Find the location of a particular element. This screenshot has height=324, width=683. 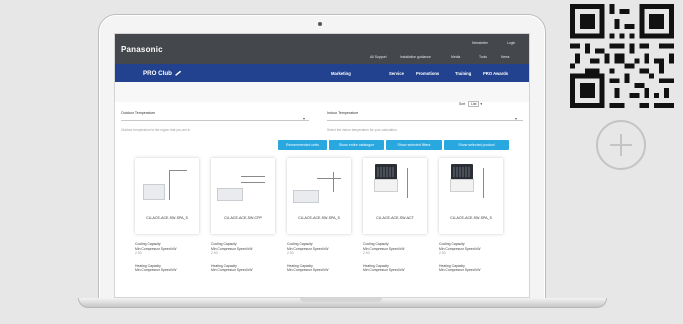

top-link-installation: Installation guidance is located at coordinates (415, 57).